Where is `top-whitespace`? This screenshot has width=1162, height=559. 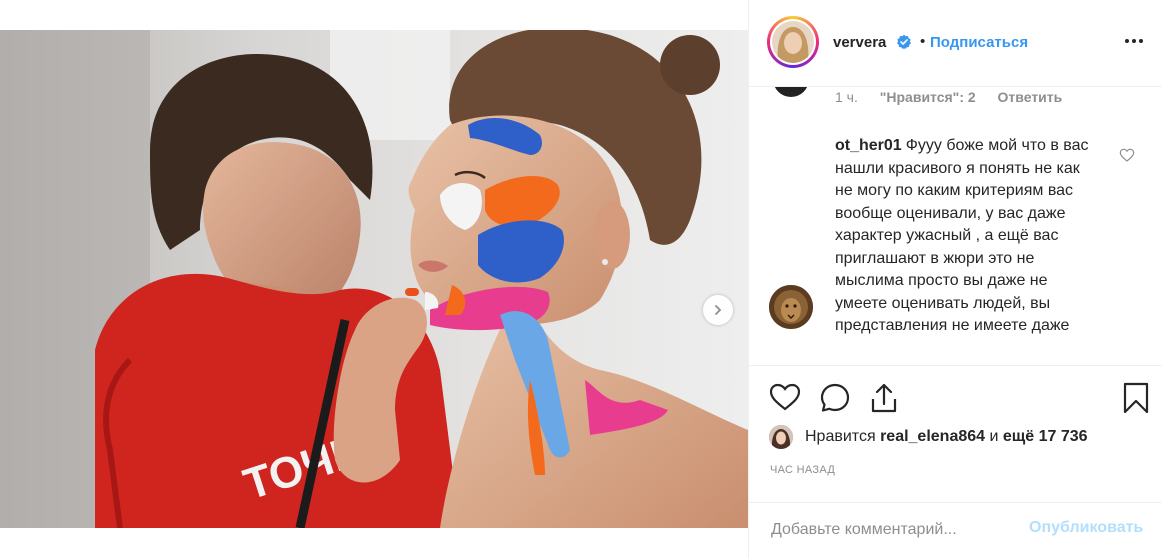
top-whitespace is located at coordinates (374, 15).